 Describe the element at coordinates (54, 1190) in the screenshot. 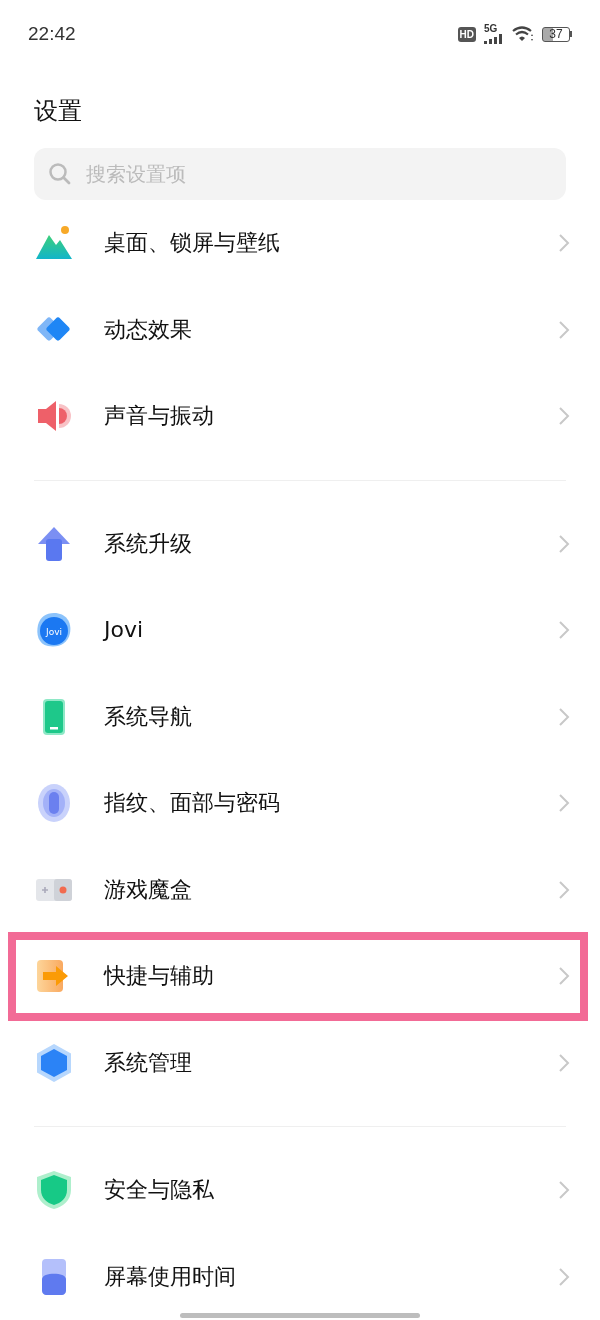

I see `shield-icon` at that location.